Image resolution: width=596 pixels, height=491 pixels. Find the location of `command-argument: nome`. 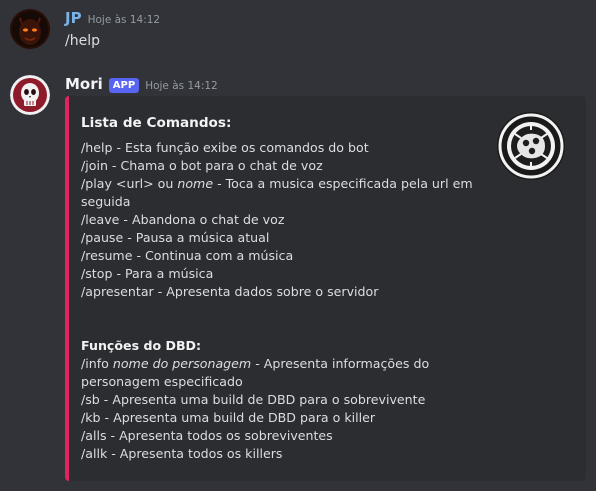

command-argument: nome is located at coordinates (195, 183).